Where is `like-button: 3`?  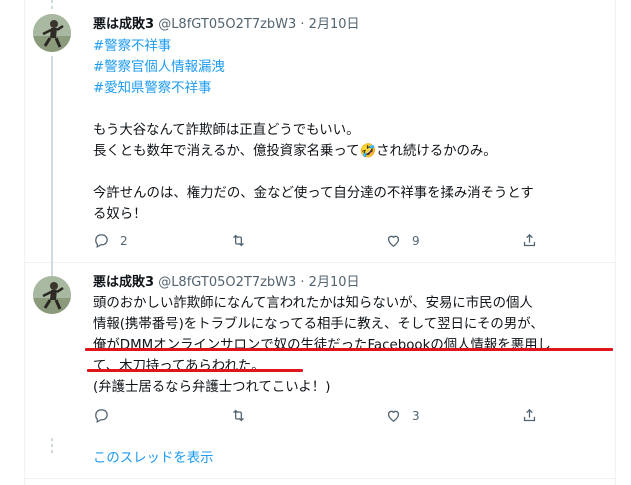
like-button: 3 is located at coordinates (402, 415).